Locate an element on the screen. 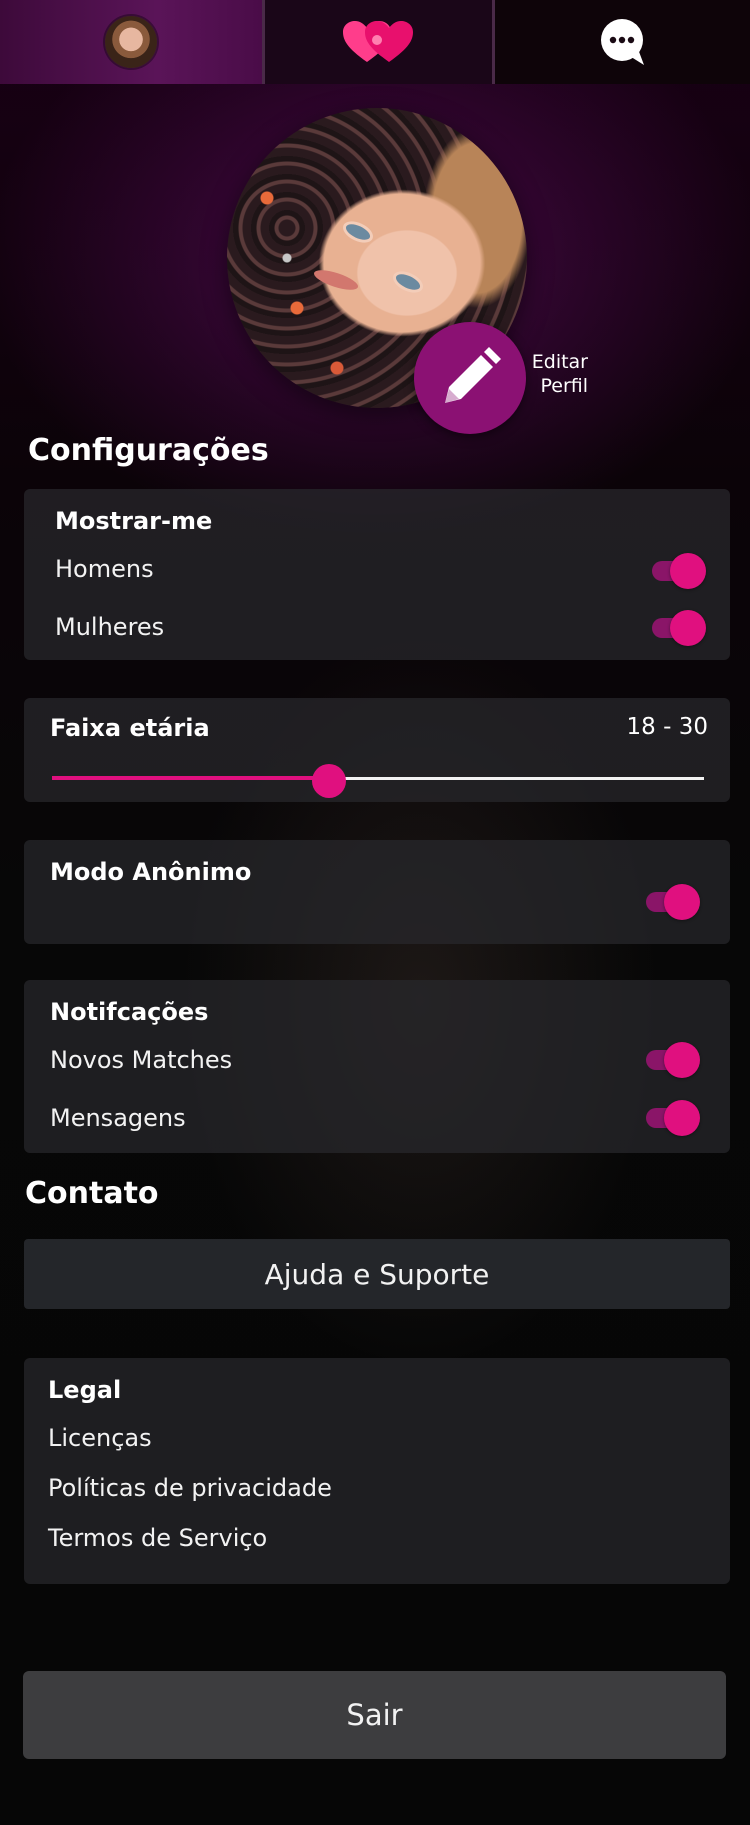 Image resolution: width=750 pixels, height=1825 pixels. anonymous-mode-card: Modo Anônimo is located at coordinates (377, 892).